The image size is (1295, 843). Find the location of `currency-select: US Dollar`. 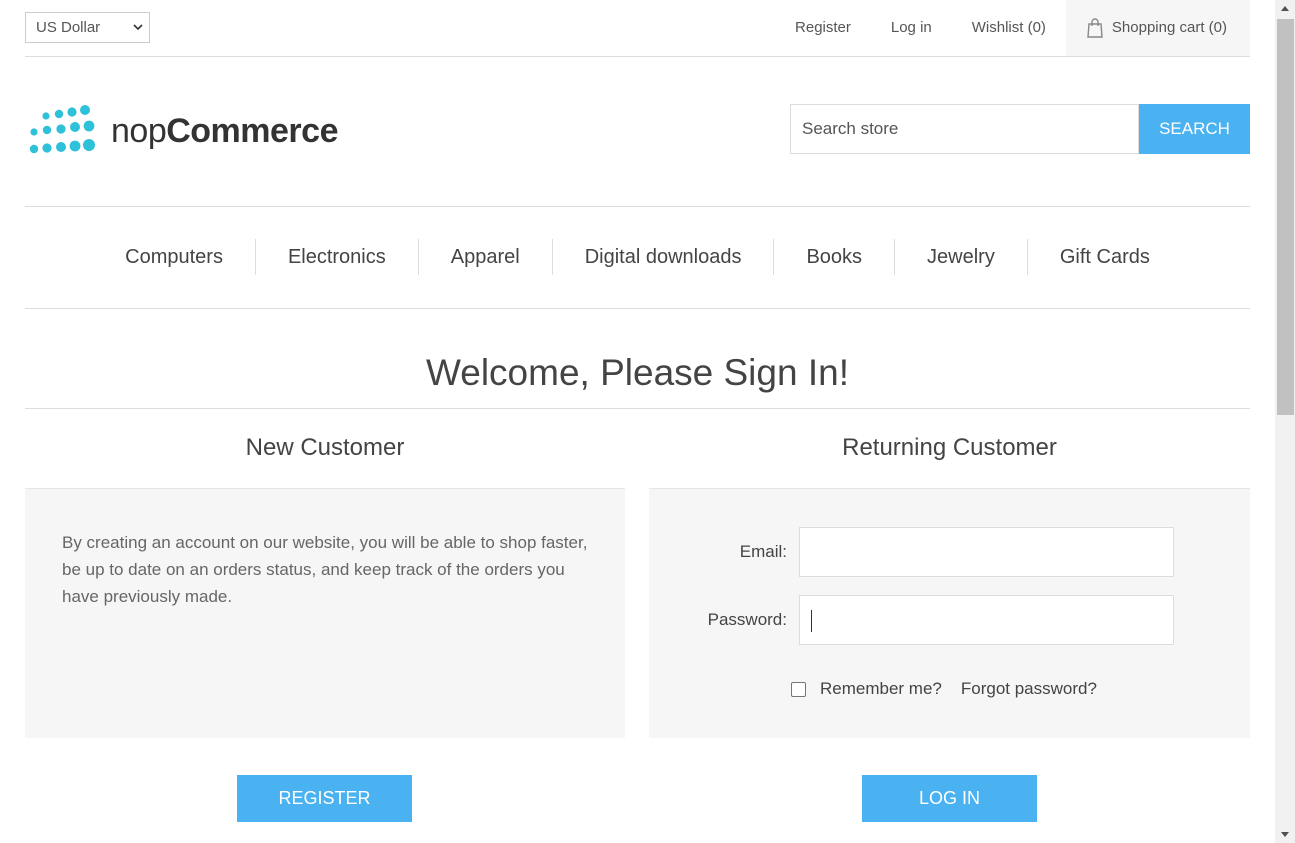

currency-select: US Dollar is located at coordinates (87, 27).